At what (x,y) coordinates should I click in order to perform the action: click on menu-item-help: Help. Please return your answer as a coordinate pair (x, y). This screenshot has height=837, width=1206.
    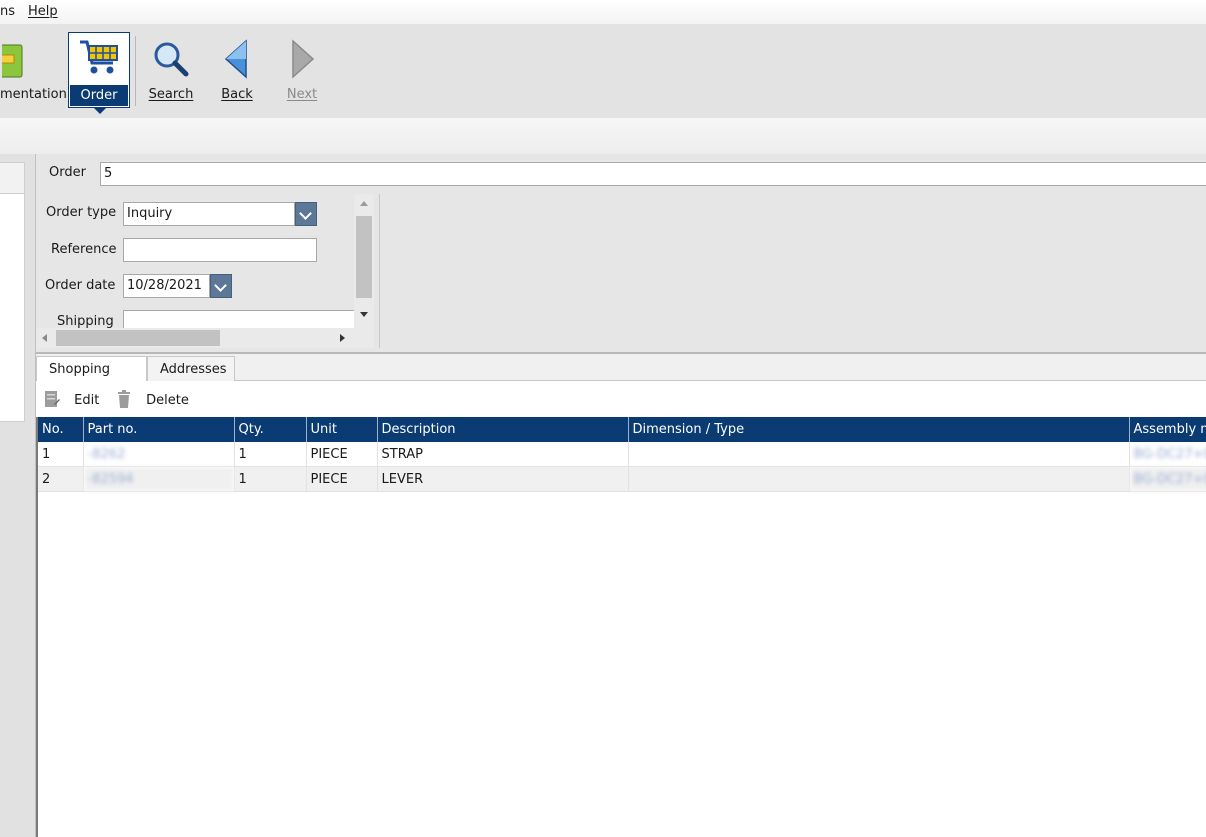
    Looking at the image, I should click on (43, 11).